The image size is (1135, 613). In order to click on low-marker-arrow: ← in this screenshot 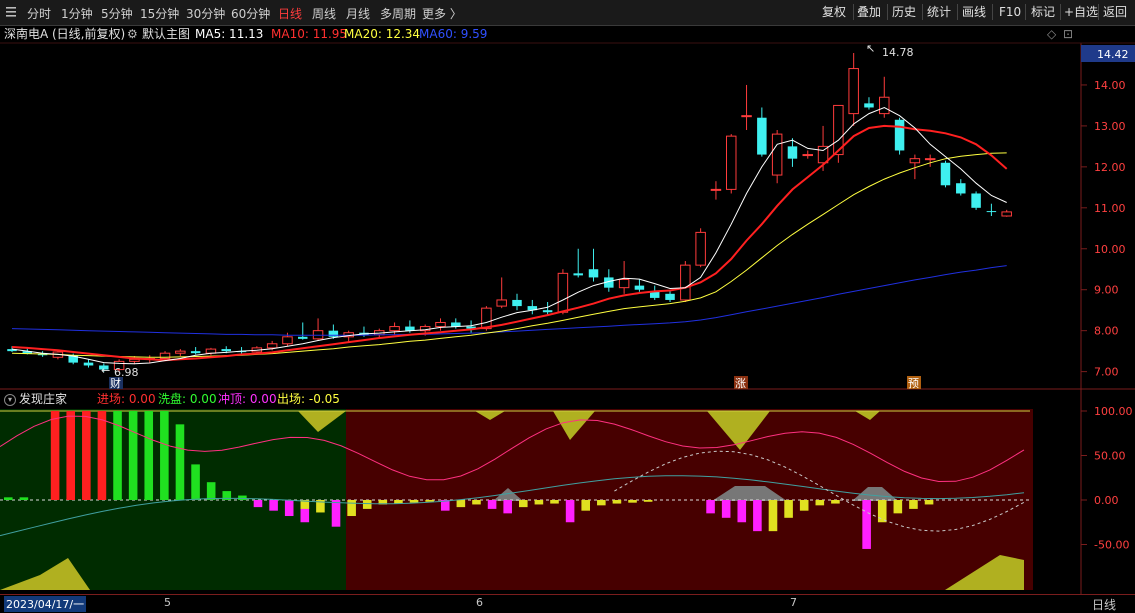, I will do `click(105, 370)`.